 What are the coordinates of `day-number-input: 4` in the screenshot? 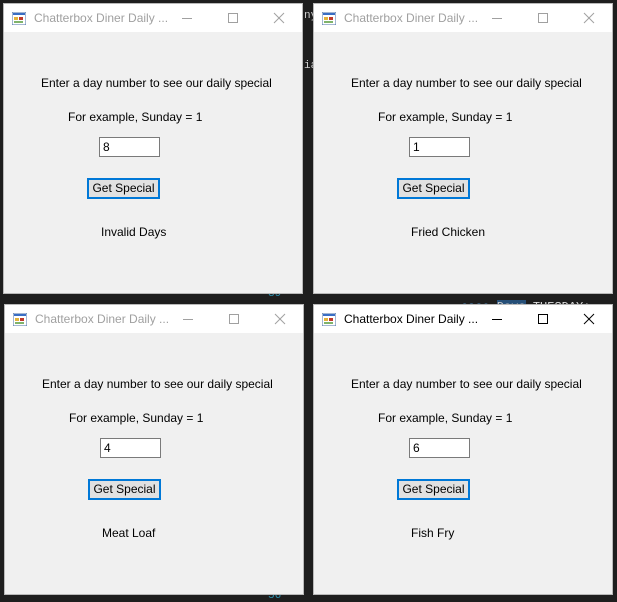 It's located at (130, 448).